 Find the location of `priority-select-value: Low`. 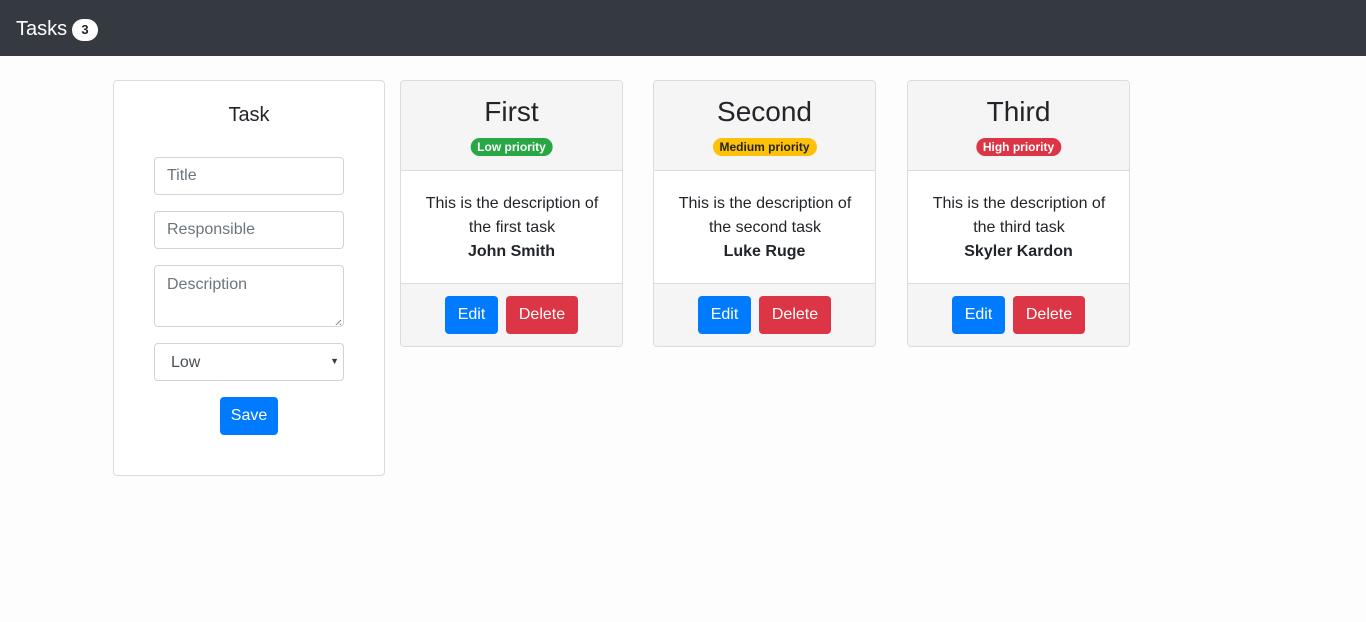

priority-select-value: Low is located at coordinates (186, 362).